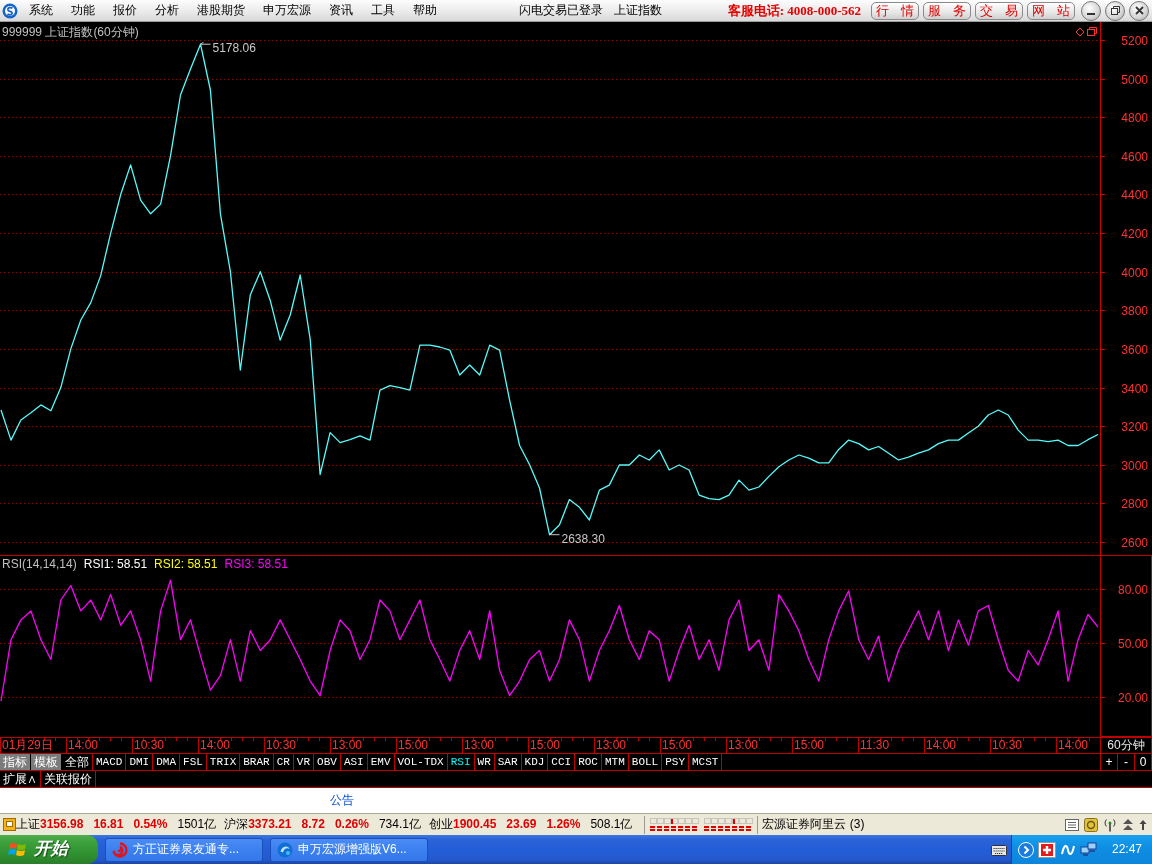  I want to click on axis-tick-label: 5000, so click(1134, 80).